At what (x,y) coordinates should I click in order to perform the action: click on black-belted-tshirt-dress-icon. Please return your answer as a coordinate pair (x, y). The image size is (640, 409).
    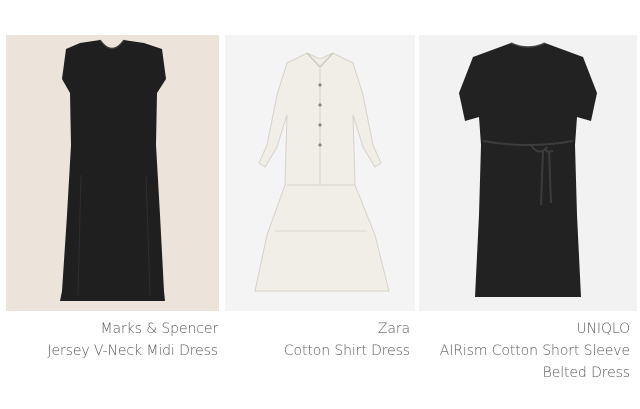
    Looking at the image, I should click on (528, 169).